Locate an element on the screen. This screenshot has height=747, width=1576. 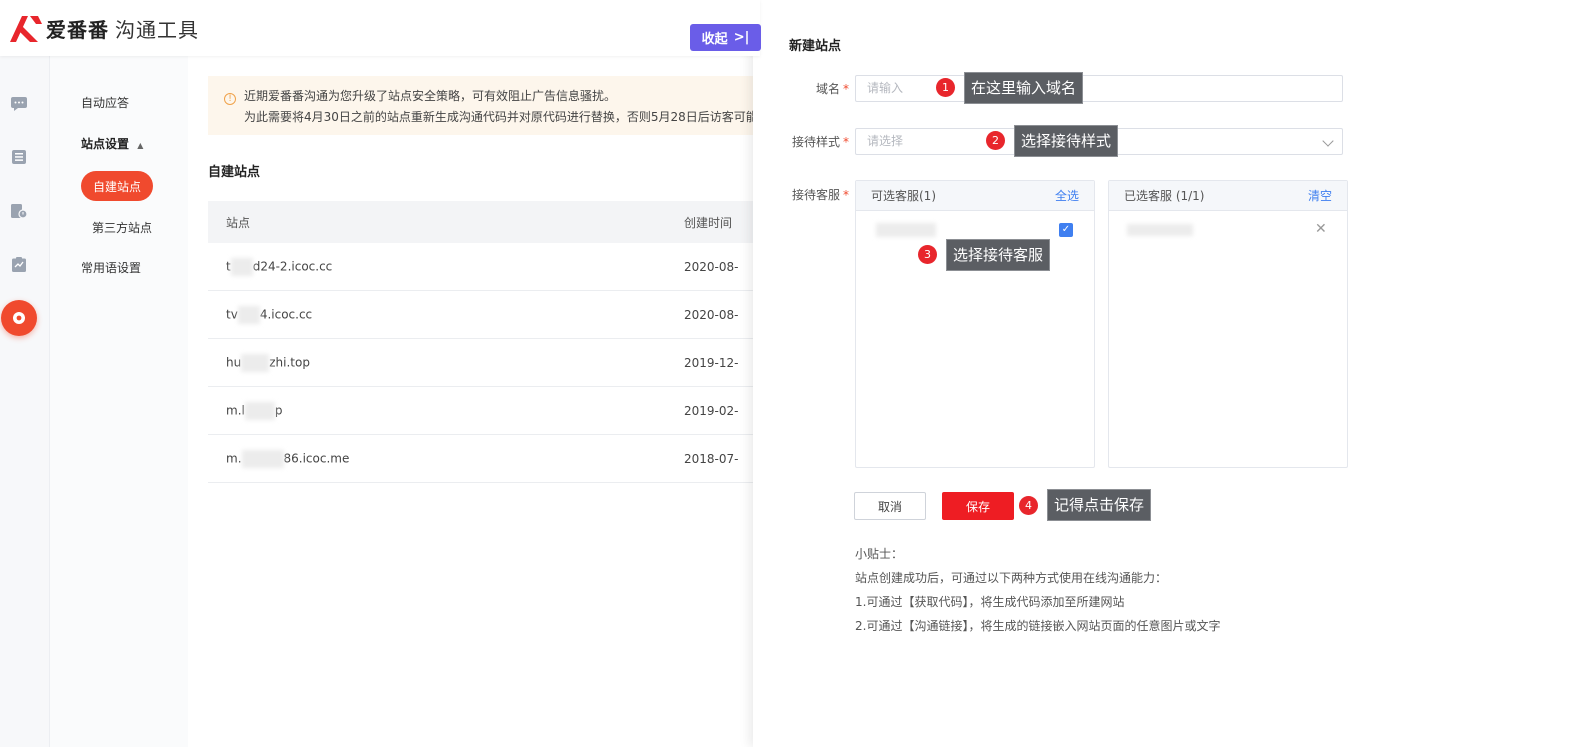
tips-line-2: 1.可通过【获取代码】，将生成代码添加至所建网站 is located at coordinates (990, 602).